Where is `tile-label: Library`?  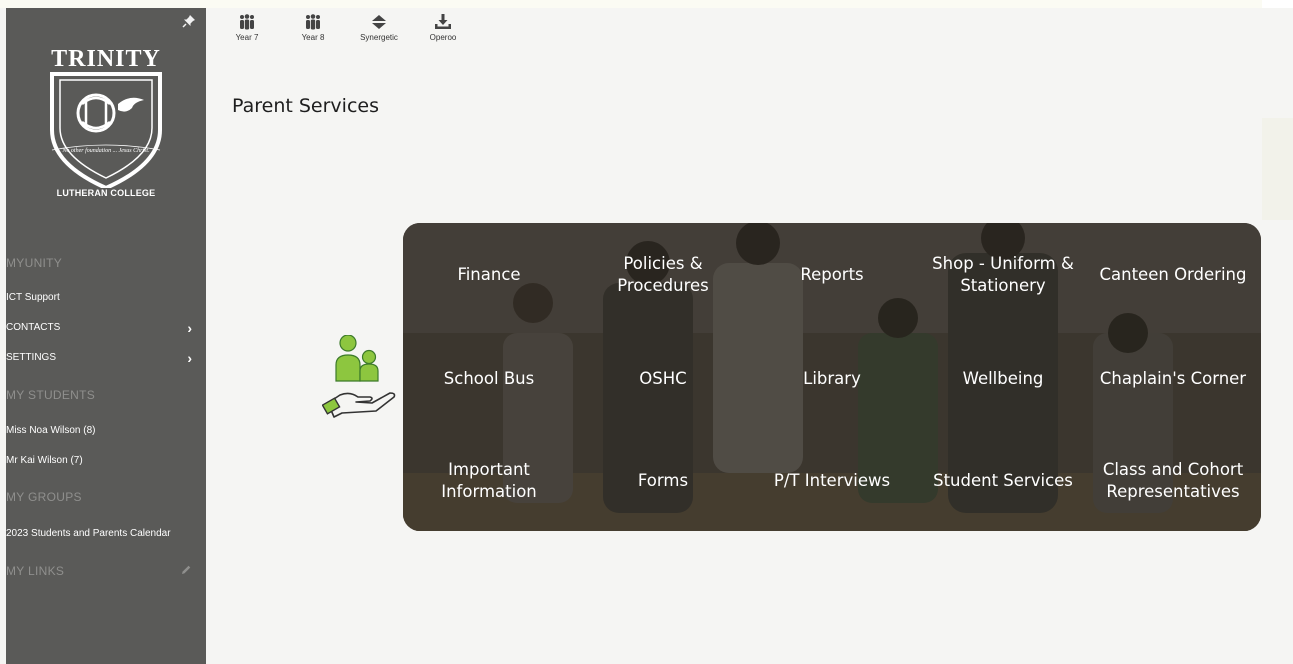 tile-label: Library is located at coordinates (832, 378).